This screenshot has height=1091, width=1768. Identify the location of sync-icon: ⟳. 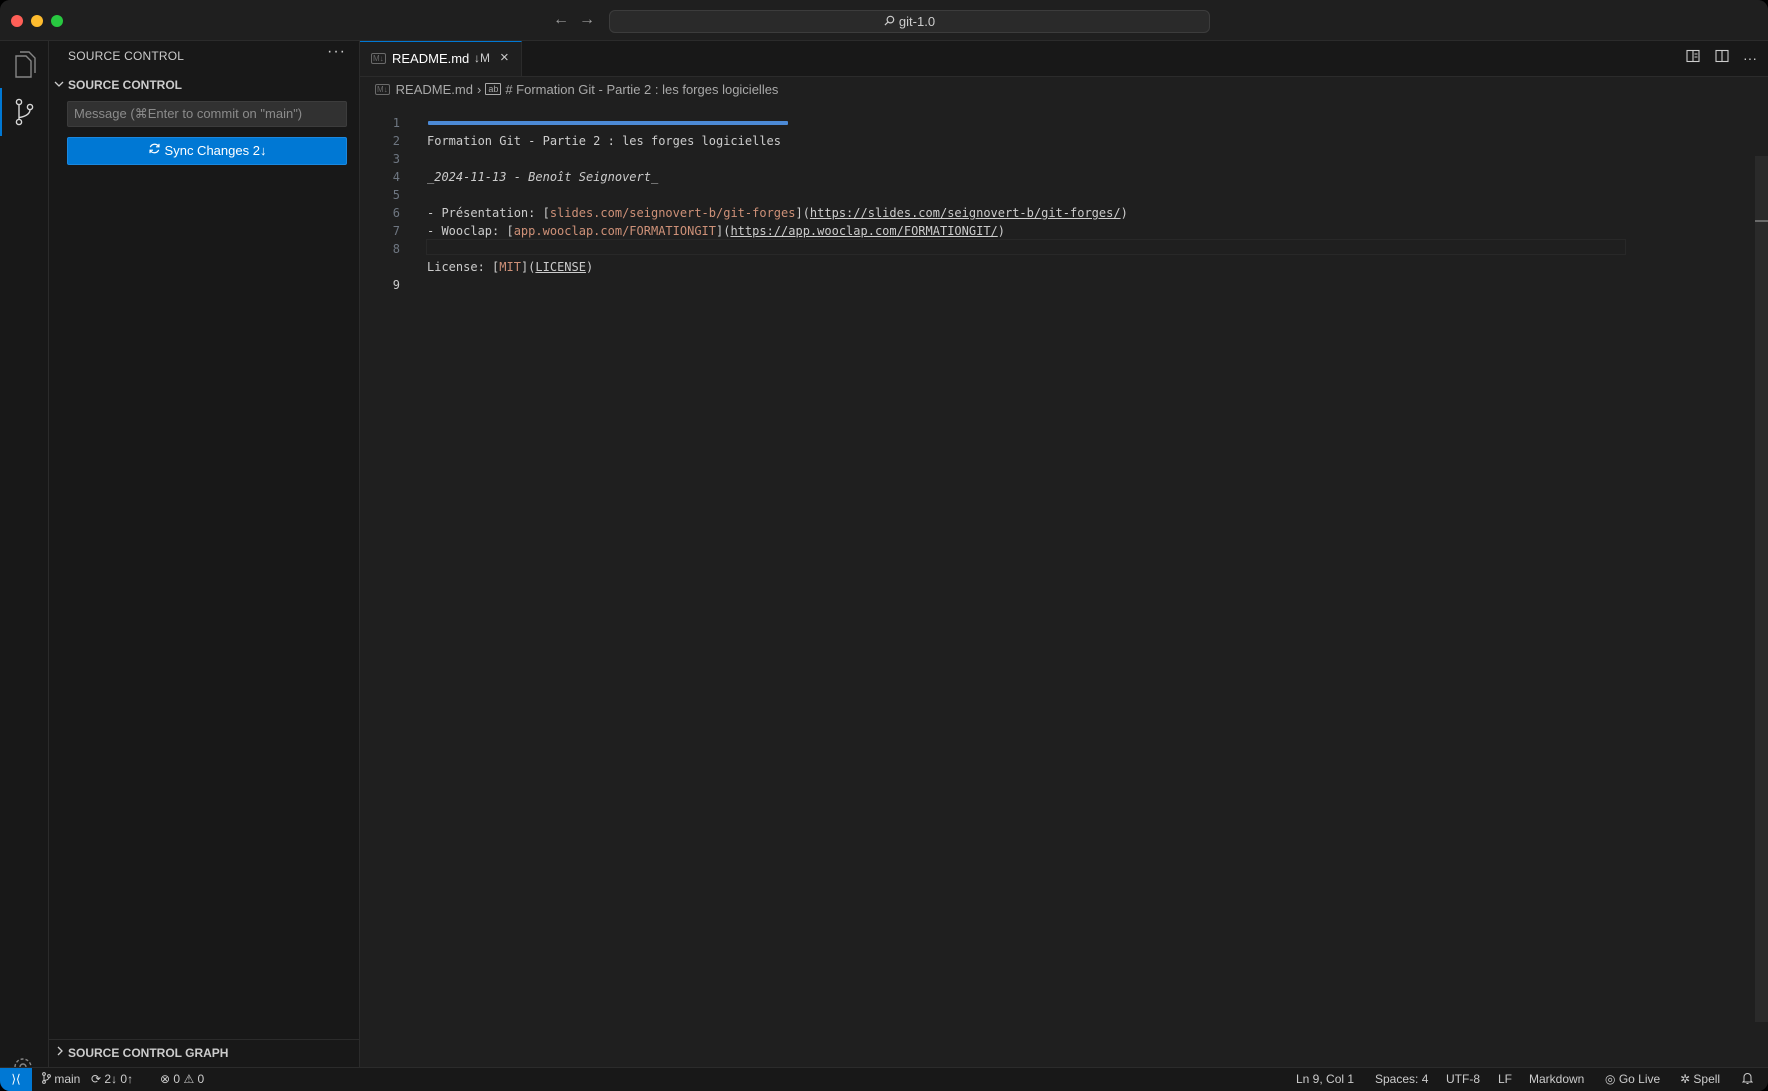
(96, 1079).